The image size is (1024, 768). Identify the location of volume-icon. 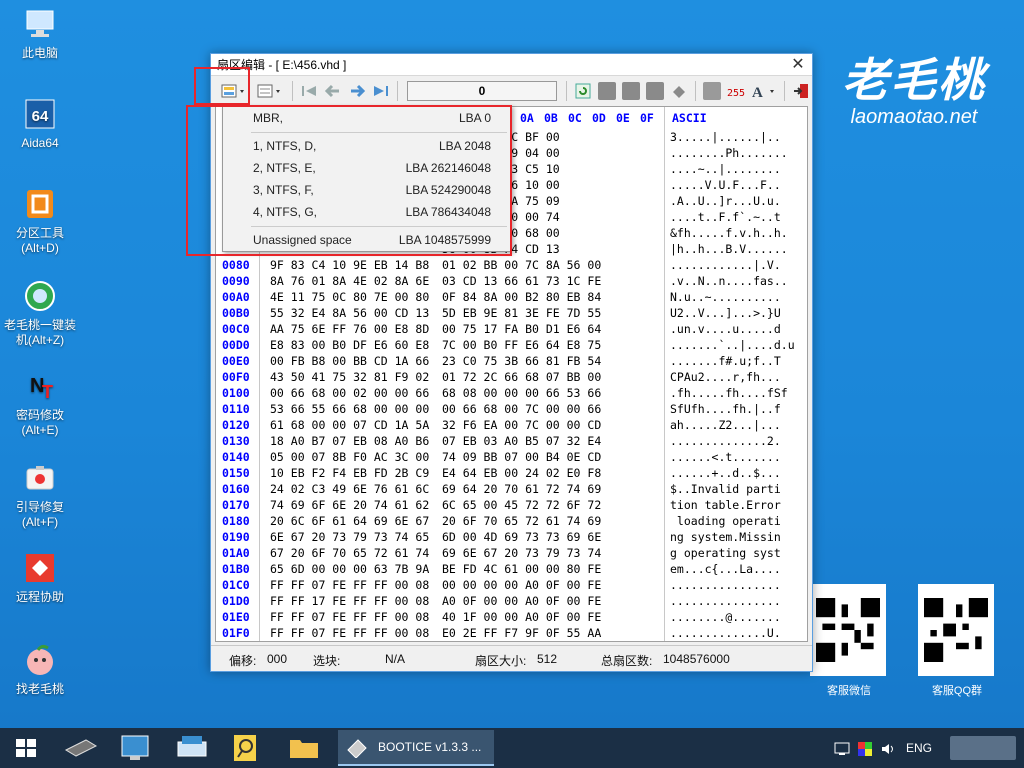
(888, 748).